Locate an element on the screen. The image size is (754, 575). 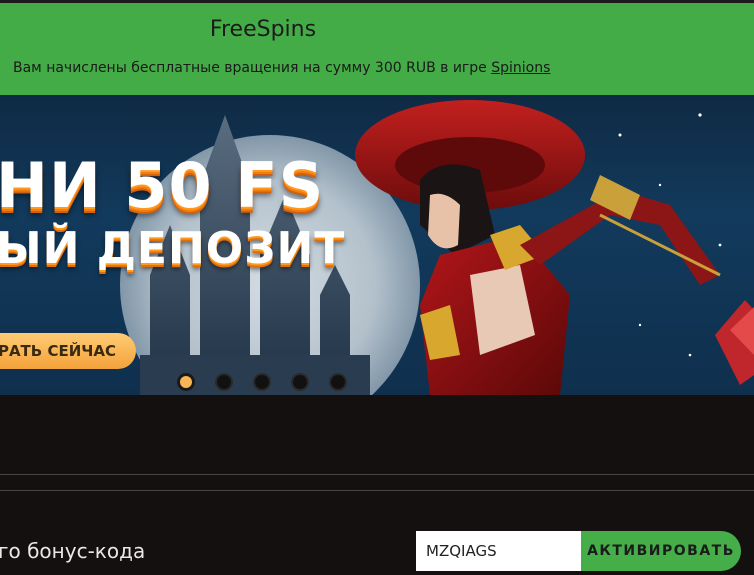
carousel-dots is located at coordinates (262, 382).